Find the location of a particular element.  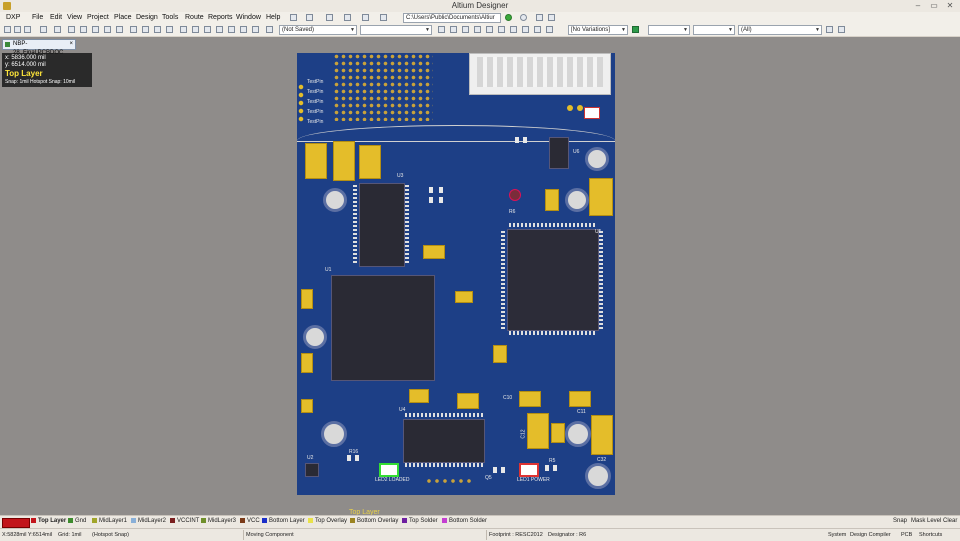

mask-level-button: Mask Level is located at coordinates (926, 521).